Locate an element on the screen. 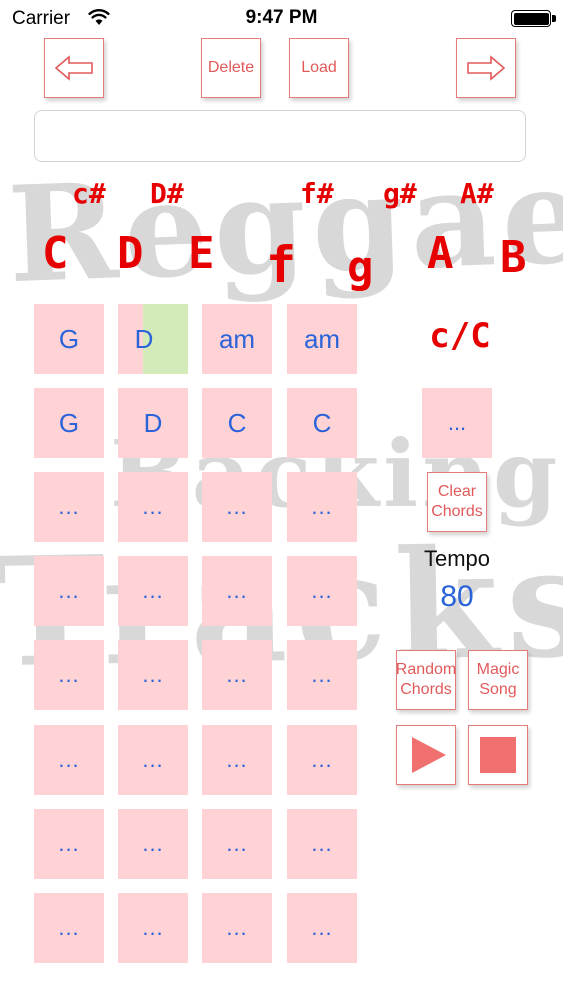  key-d-sharp: D# is located at coordinates (167, 194).